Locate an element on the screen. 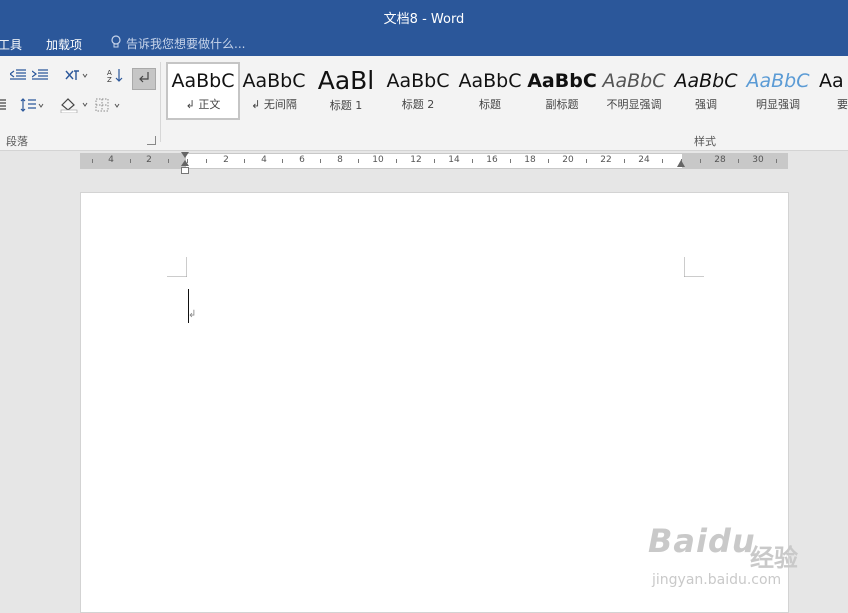 This screenshot has width=848, height=613. line-spacing-button is located at coordinates (32, 107).